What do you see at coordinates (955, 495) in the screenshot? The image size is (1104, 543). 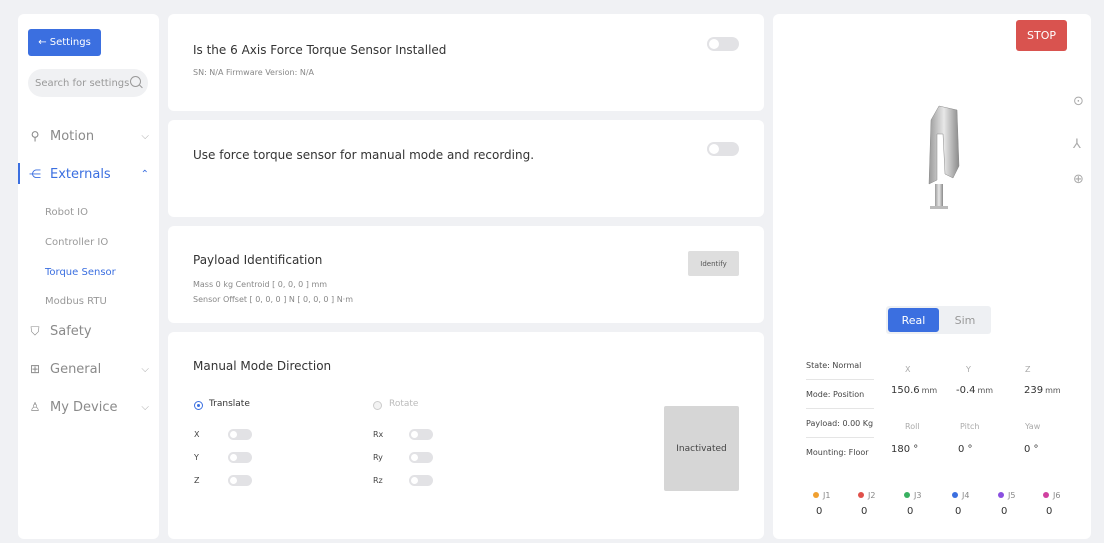 I see `joint-4-color-dot` at bounding box center [955, 495].